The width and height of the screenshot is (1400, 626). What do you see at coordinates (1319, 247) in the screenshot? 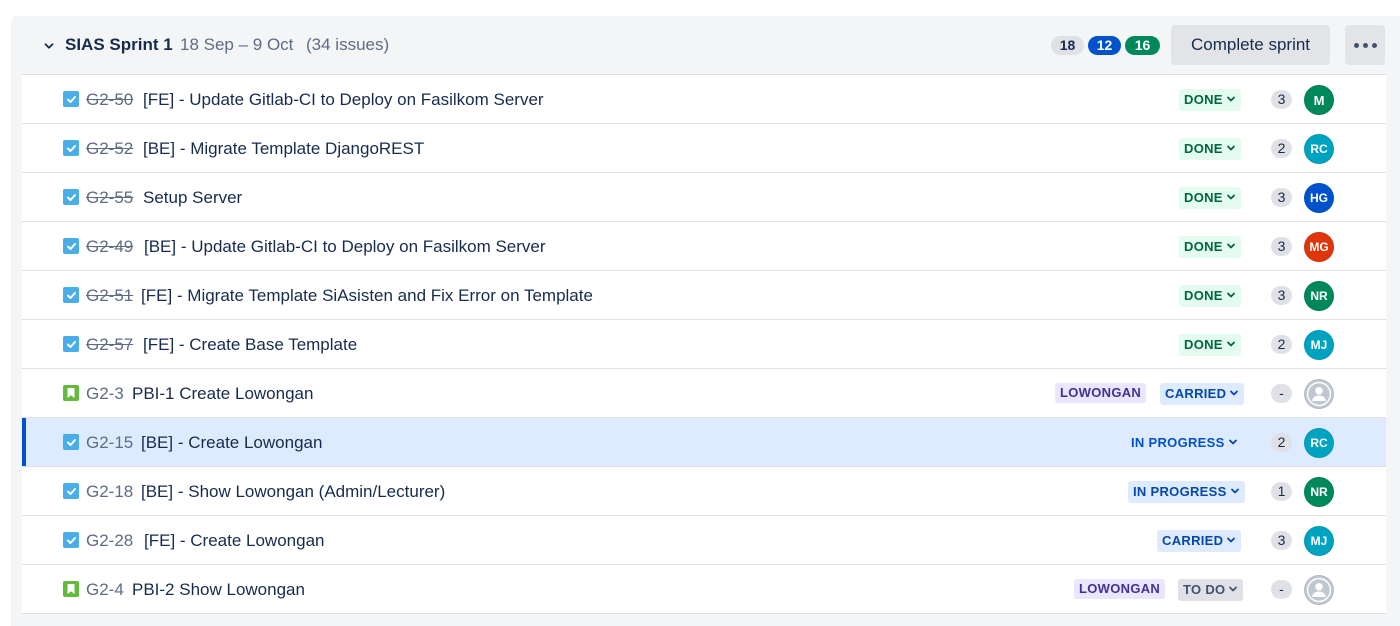
I see `assignee-avatar: MG` at bounding box center [1319, 247].